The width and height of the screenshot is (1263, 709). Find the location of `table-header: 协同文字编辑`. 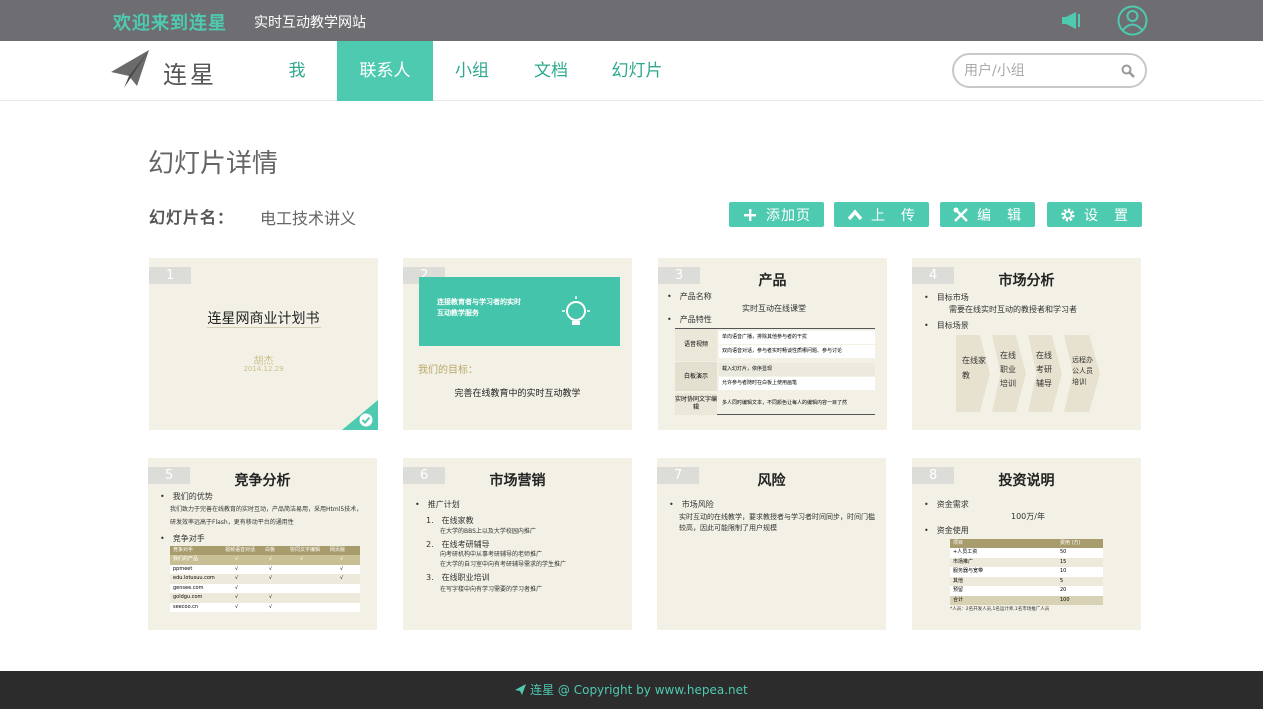

table-header: 协同文字编辑 is located at coordinates (305, 550).